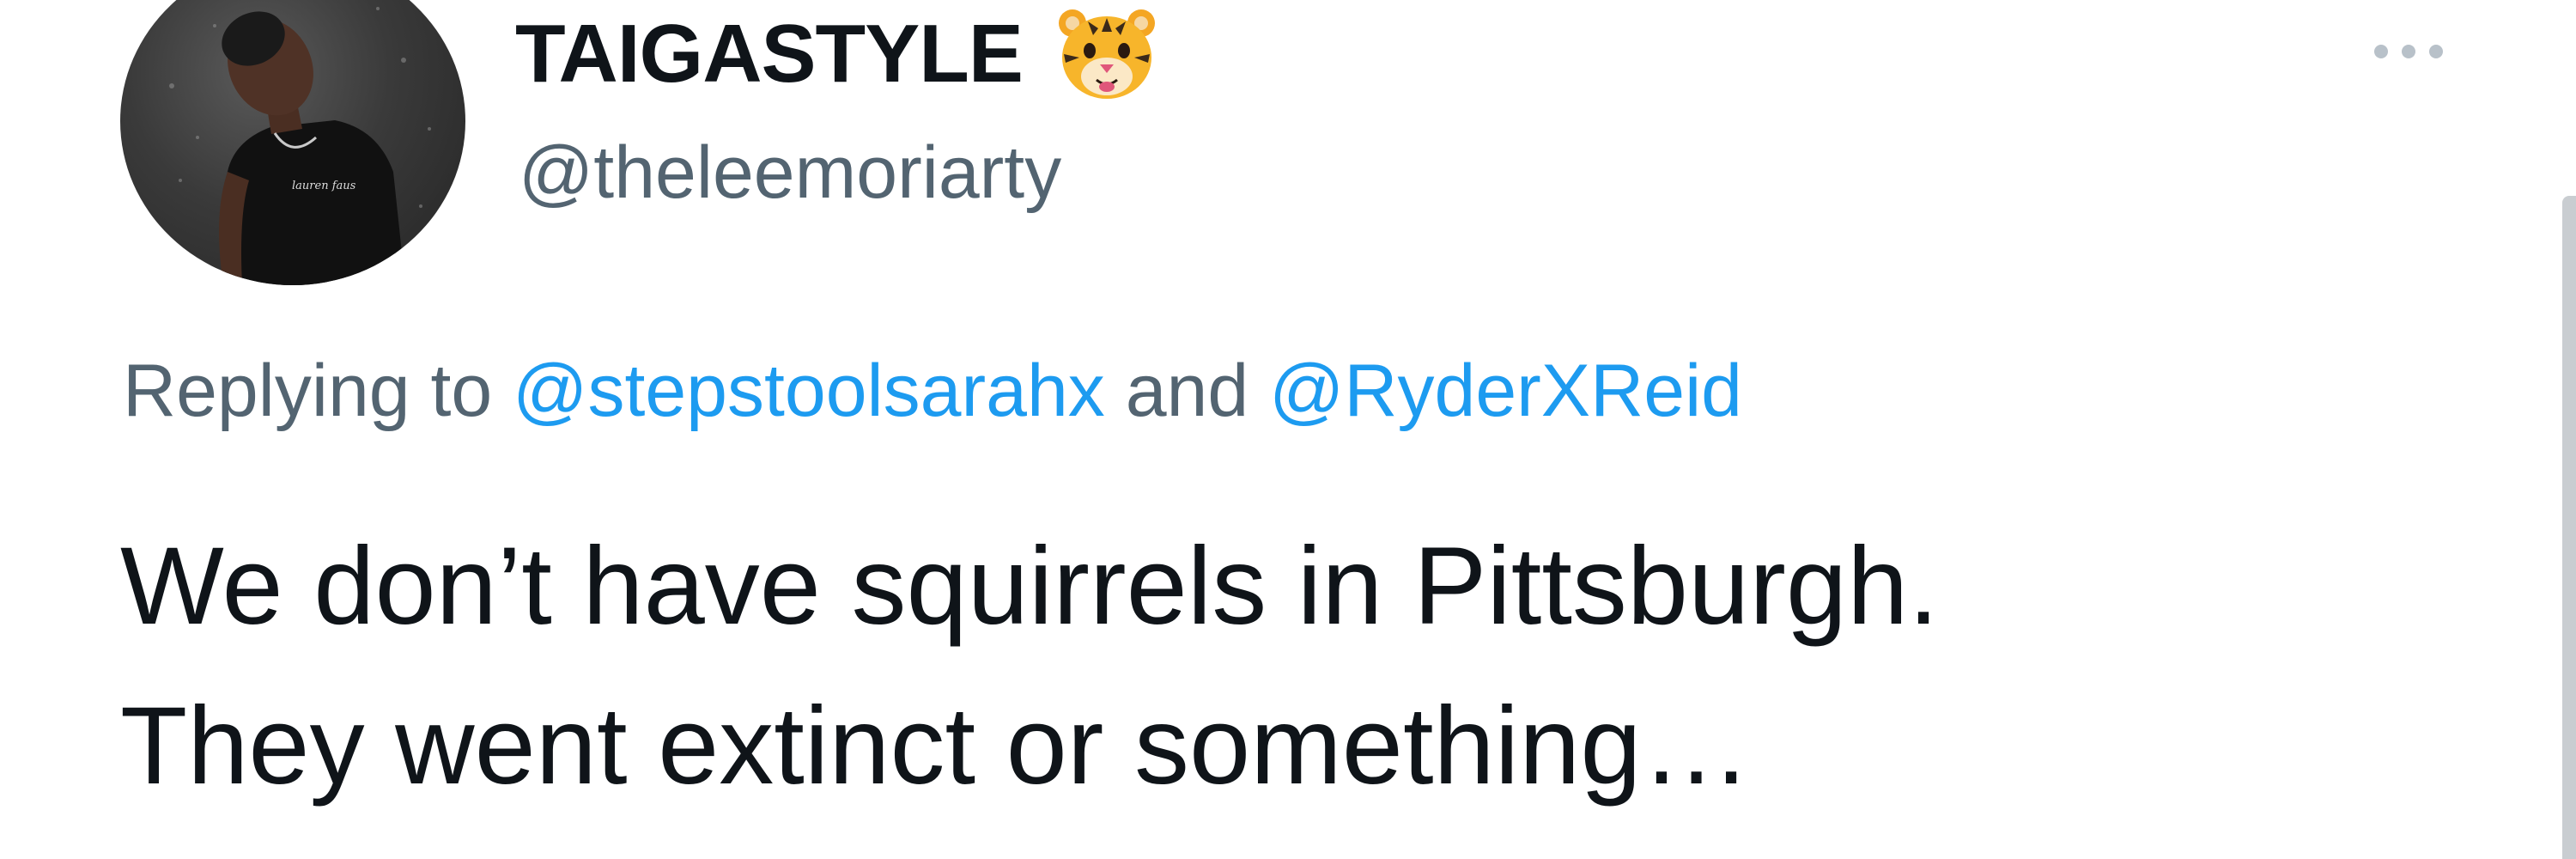 The width and height of the screenshot is (2576, 859). What do you see at coordinates (1506, 391) in the screenshot?
I see `mention-link-ryderxreid: @RyderXReid` at bounding box center [1506, 391].